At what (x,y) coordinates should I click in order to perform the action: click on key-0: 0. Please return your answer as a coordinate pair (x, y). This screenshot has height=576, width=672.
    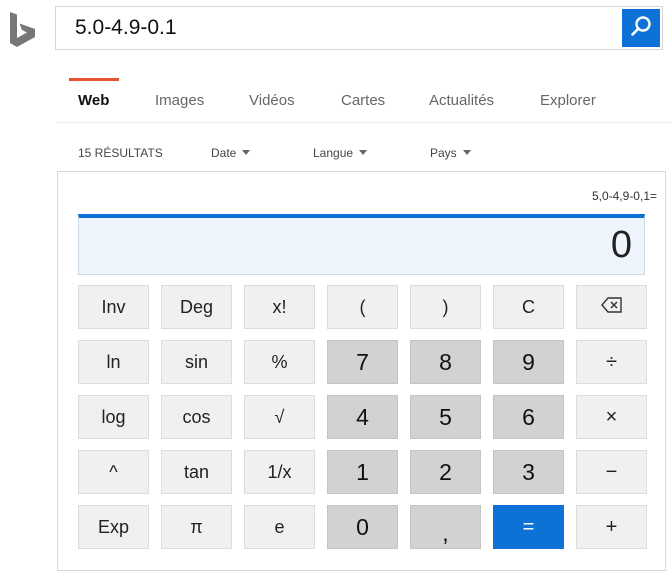
    Looking at the image, I should click on (362, 527).